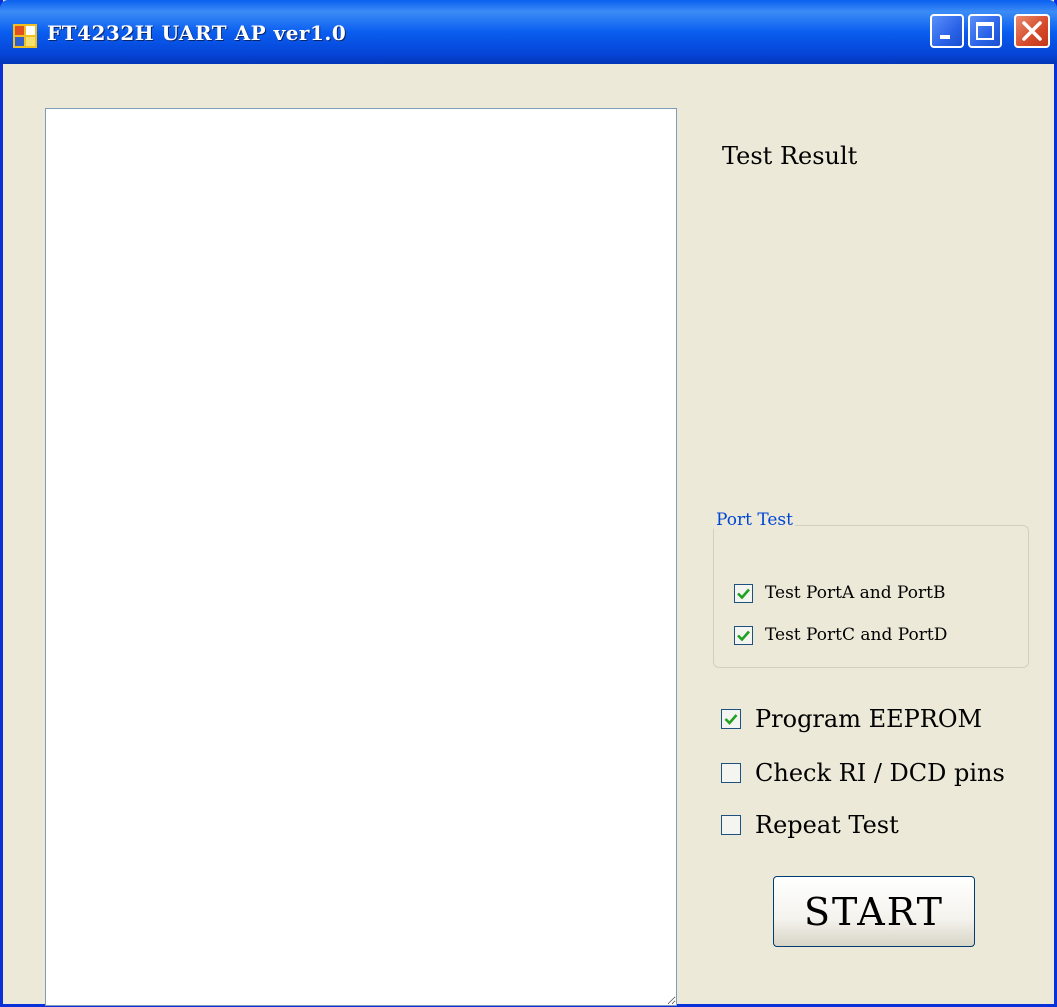  I want to click on check-ri-dcd-checkbox: Check RI / DCD pins, so click(863, 773).